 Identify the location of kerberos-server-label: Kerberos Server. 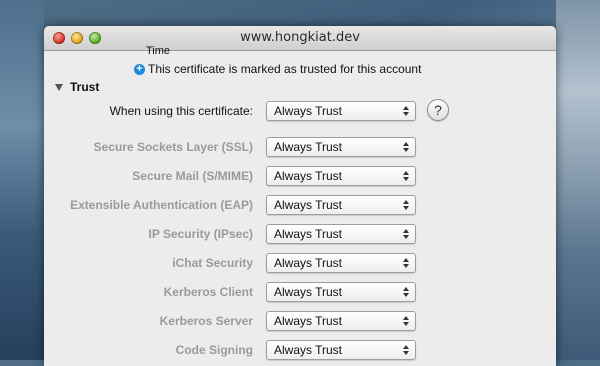
(206, 321).